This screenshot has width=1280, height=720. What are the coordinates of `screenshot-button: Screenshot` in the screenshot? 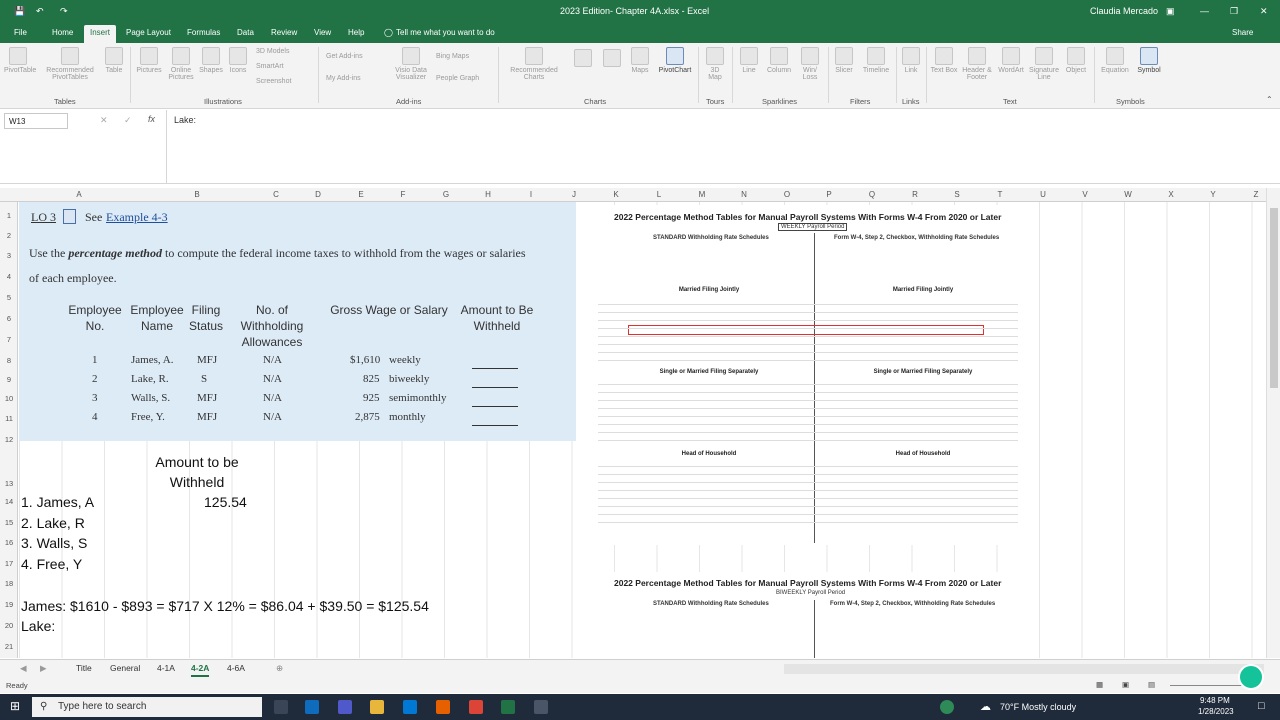 It's located at (273, 81).